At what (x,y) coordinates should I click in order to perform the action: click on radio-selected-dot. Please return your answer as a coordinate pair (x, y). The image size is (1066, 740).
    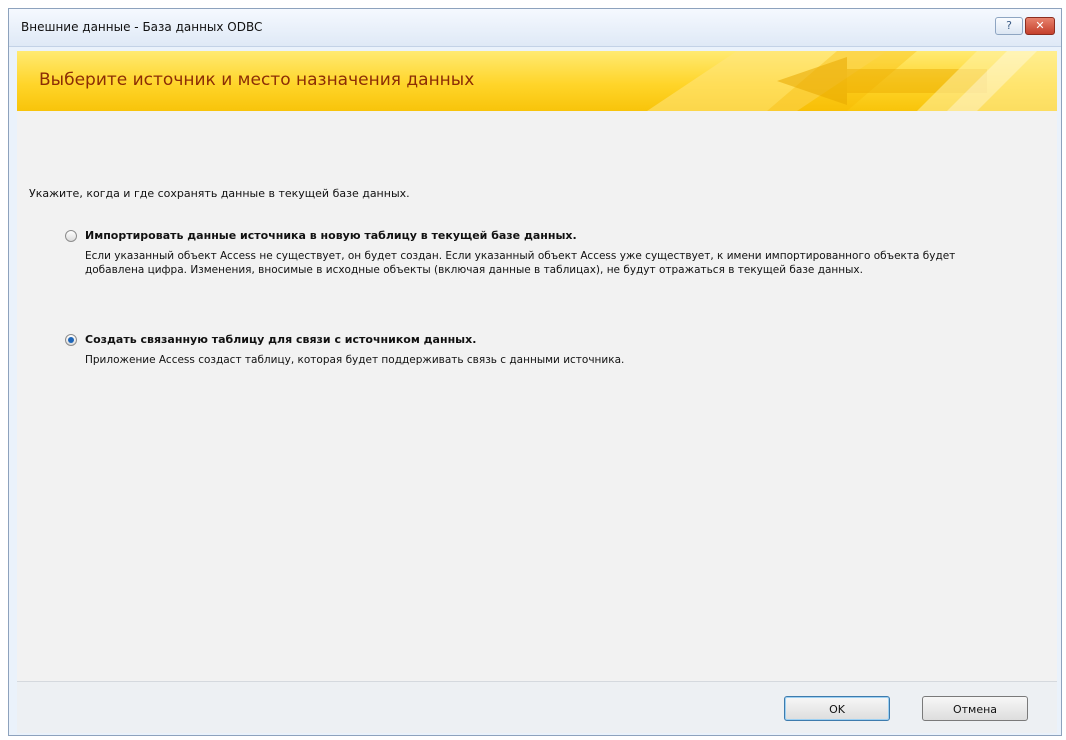
    Looking at the image, I should click on (71, 340).